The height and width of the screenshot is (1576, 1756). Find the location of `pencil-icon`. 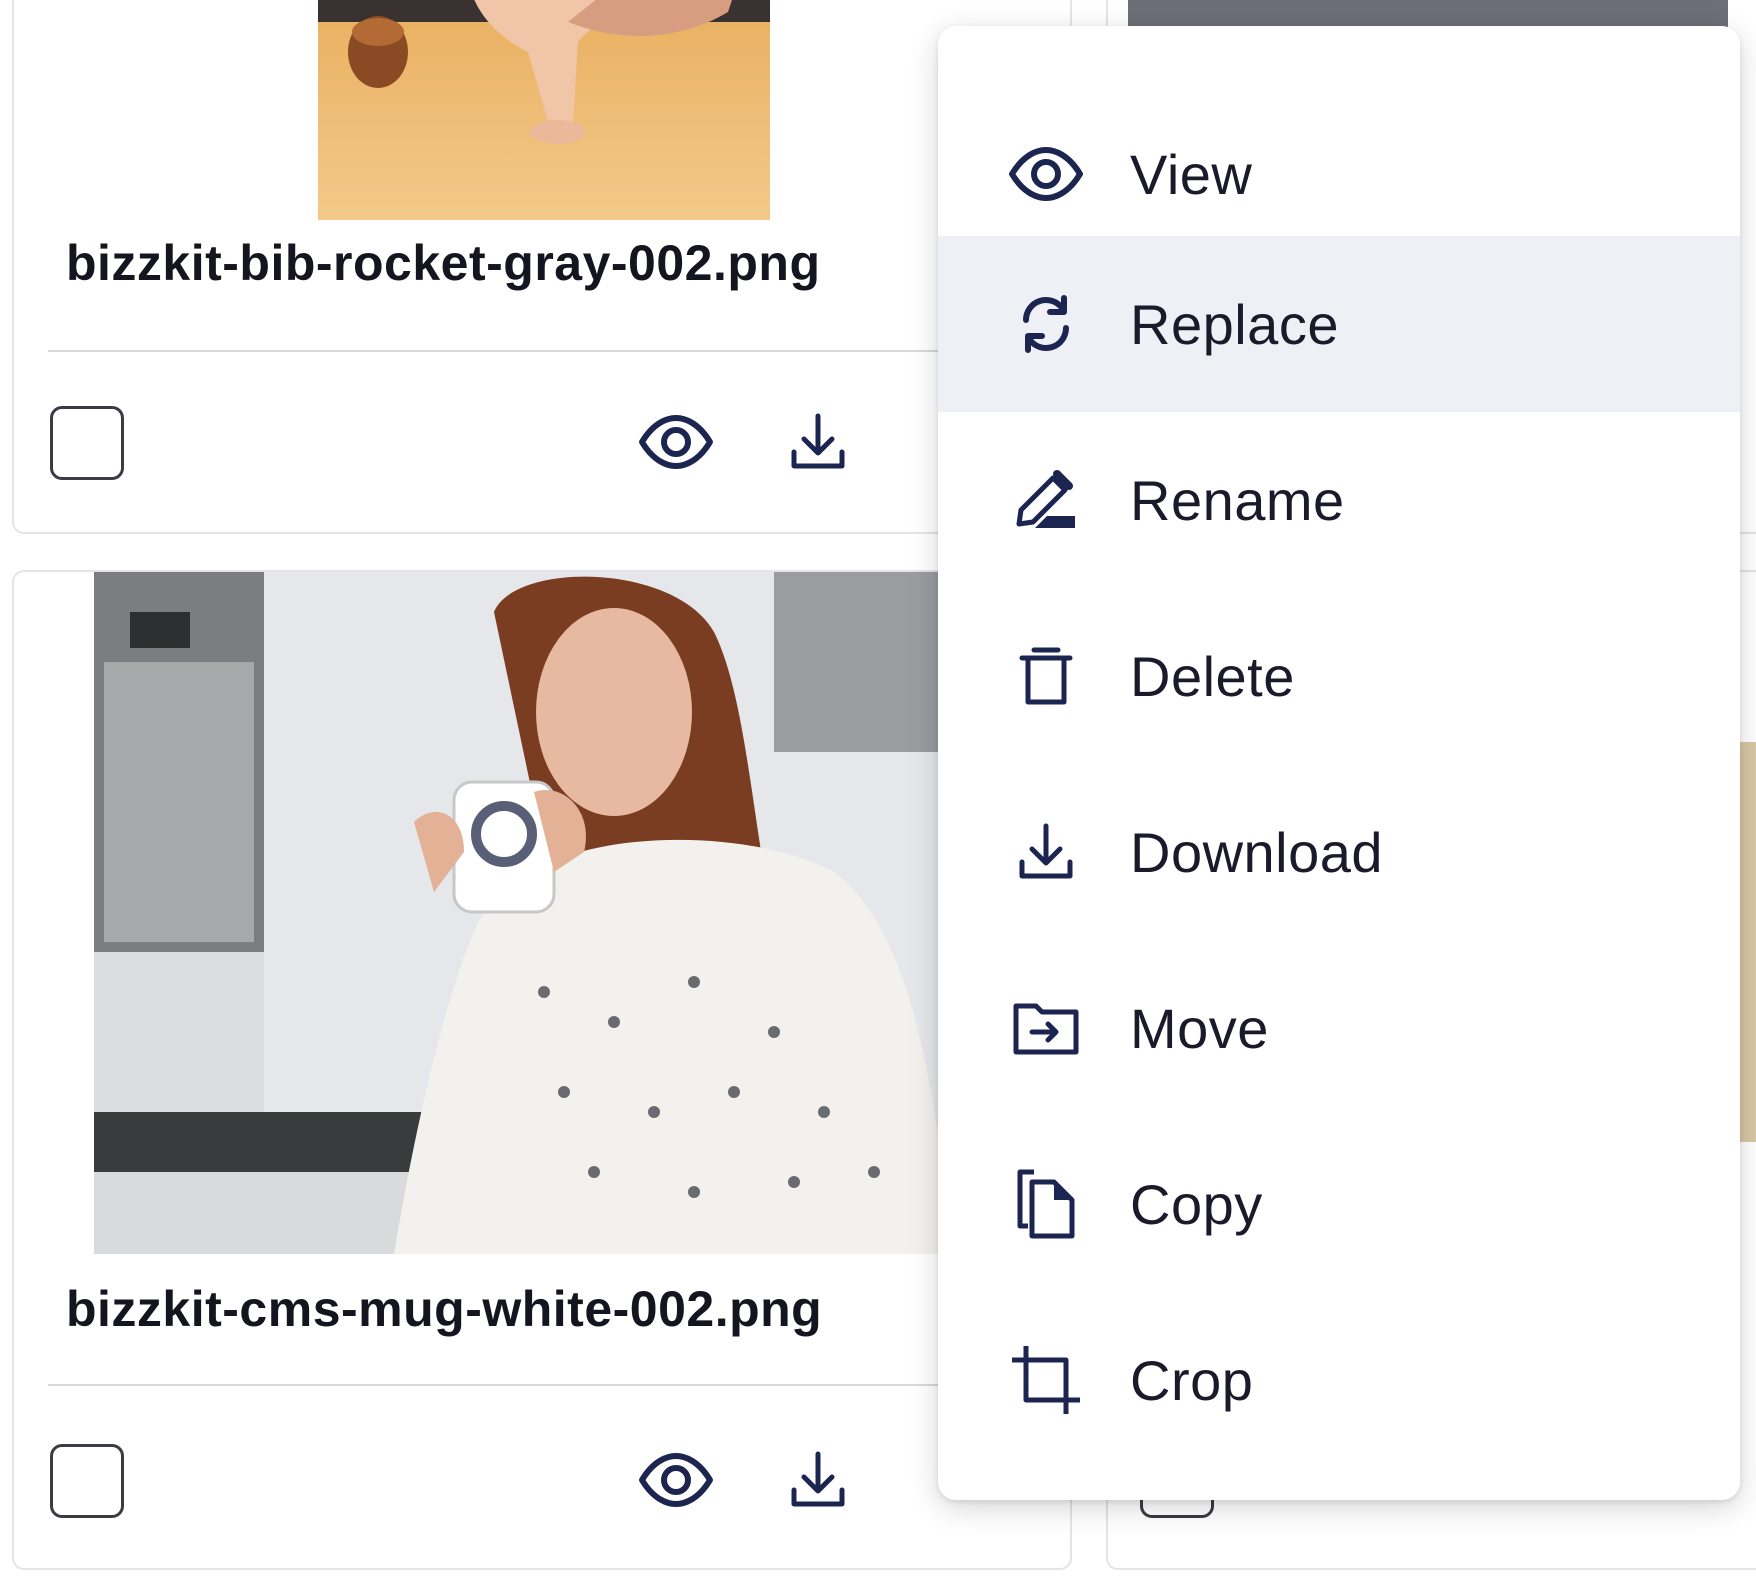

pencil-icon is located at coordinates (1046, 500).